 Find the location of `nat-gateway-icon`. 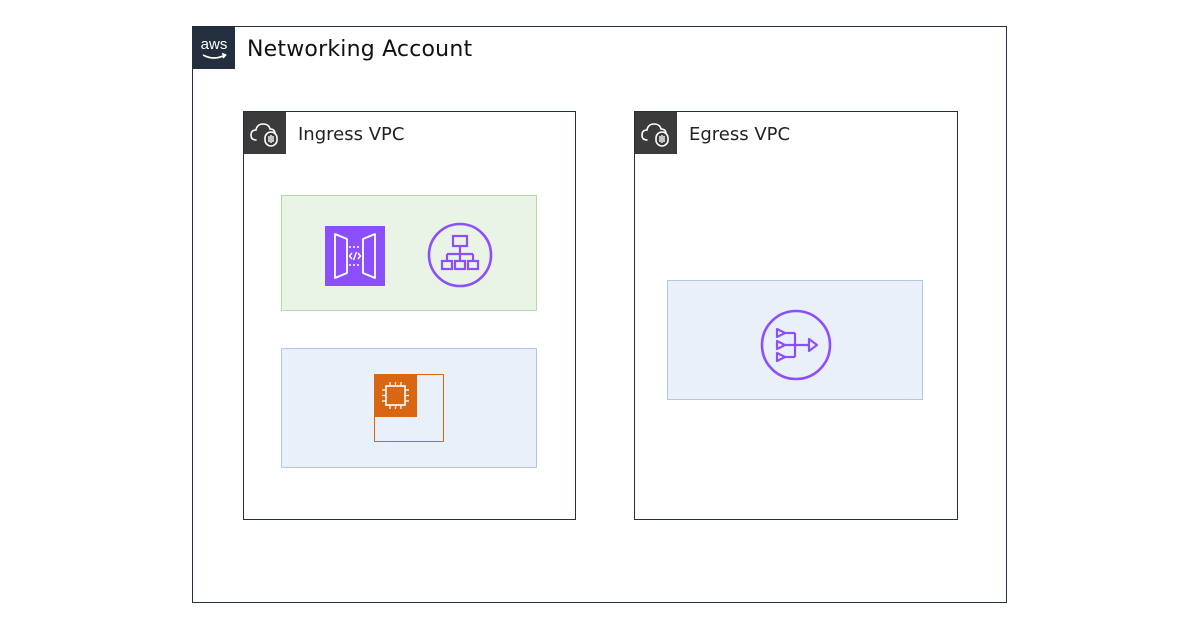

nat-gateway-icon is located at coordinates (796, 345).